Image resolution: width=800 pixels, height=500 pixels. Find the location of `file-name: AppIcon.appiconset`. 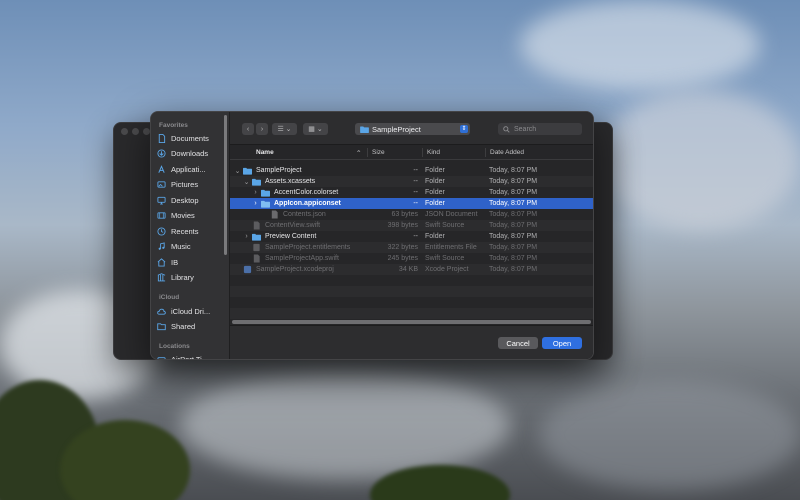

file-name: AppIcon.appiconset is located at coordinates (307, 203).